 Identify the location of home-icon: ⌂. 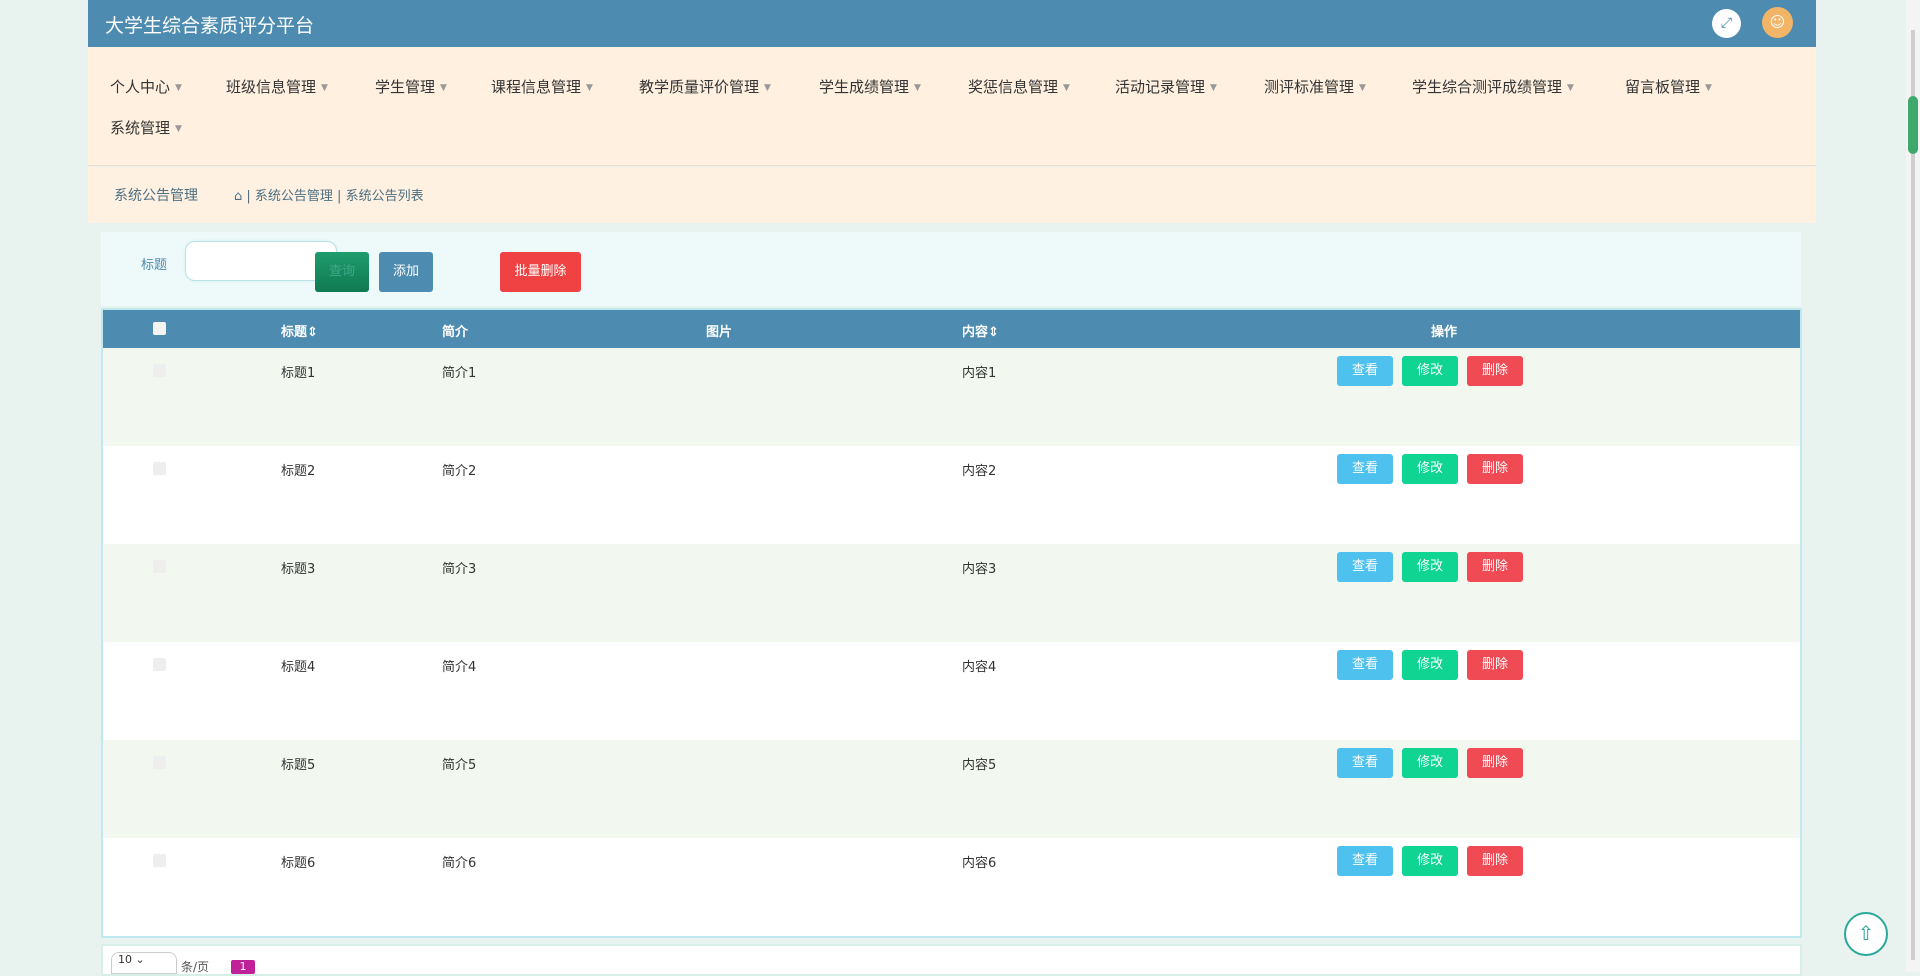
(238, 196).